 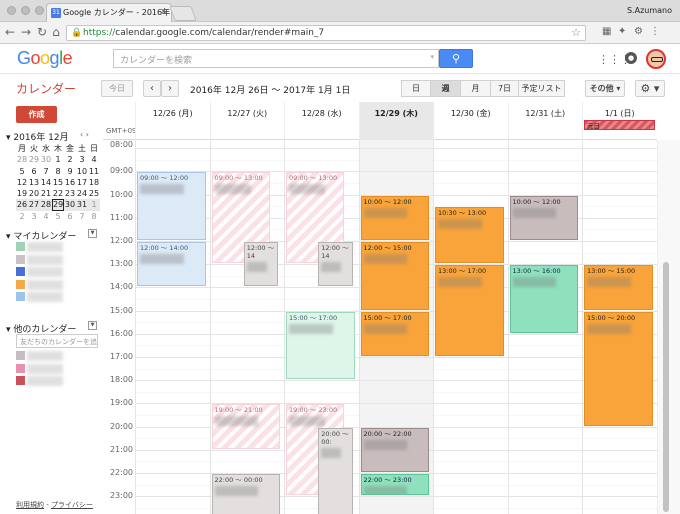 What do you see at coordinates (394, 449) in the screenshot?
I see `calendar-event: 20:00 ～ 22:00` at bounding box center [394, 449].